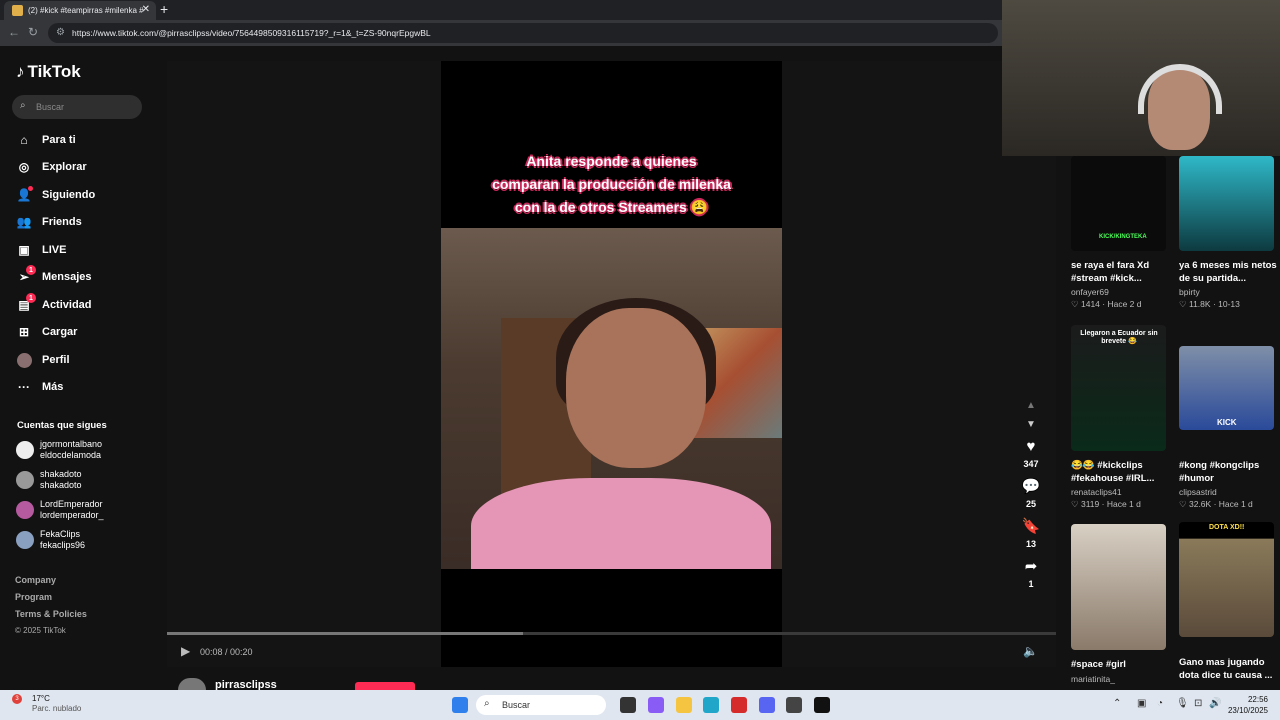 This screenshot has width=1280, height=720. Describe the element at coordinates (1118, 203) in the screenshot. I see `card-thumbnail: KICK/KINGTEKA` at that location.